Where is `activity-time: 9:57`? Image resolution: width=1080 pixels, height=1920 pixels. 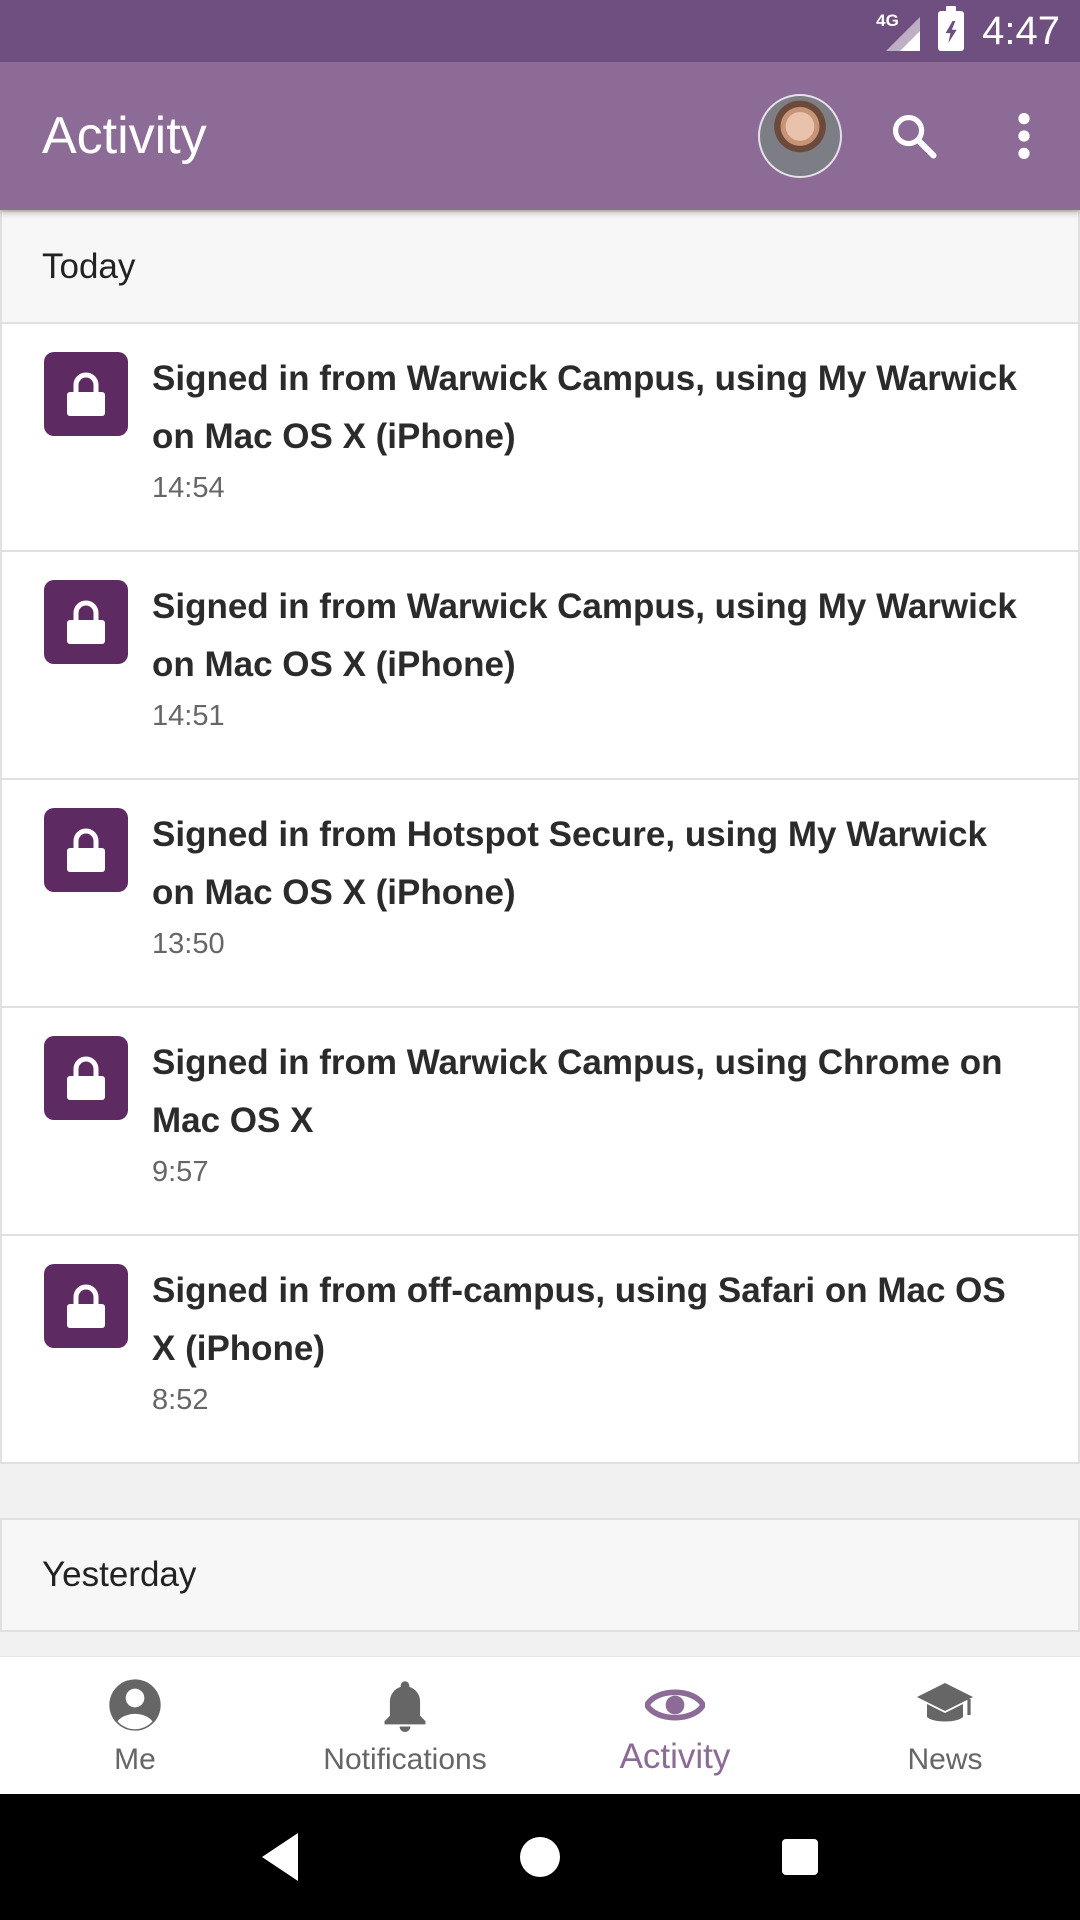 activity-time: 9:57 is located at coordinates (180, 1172).